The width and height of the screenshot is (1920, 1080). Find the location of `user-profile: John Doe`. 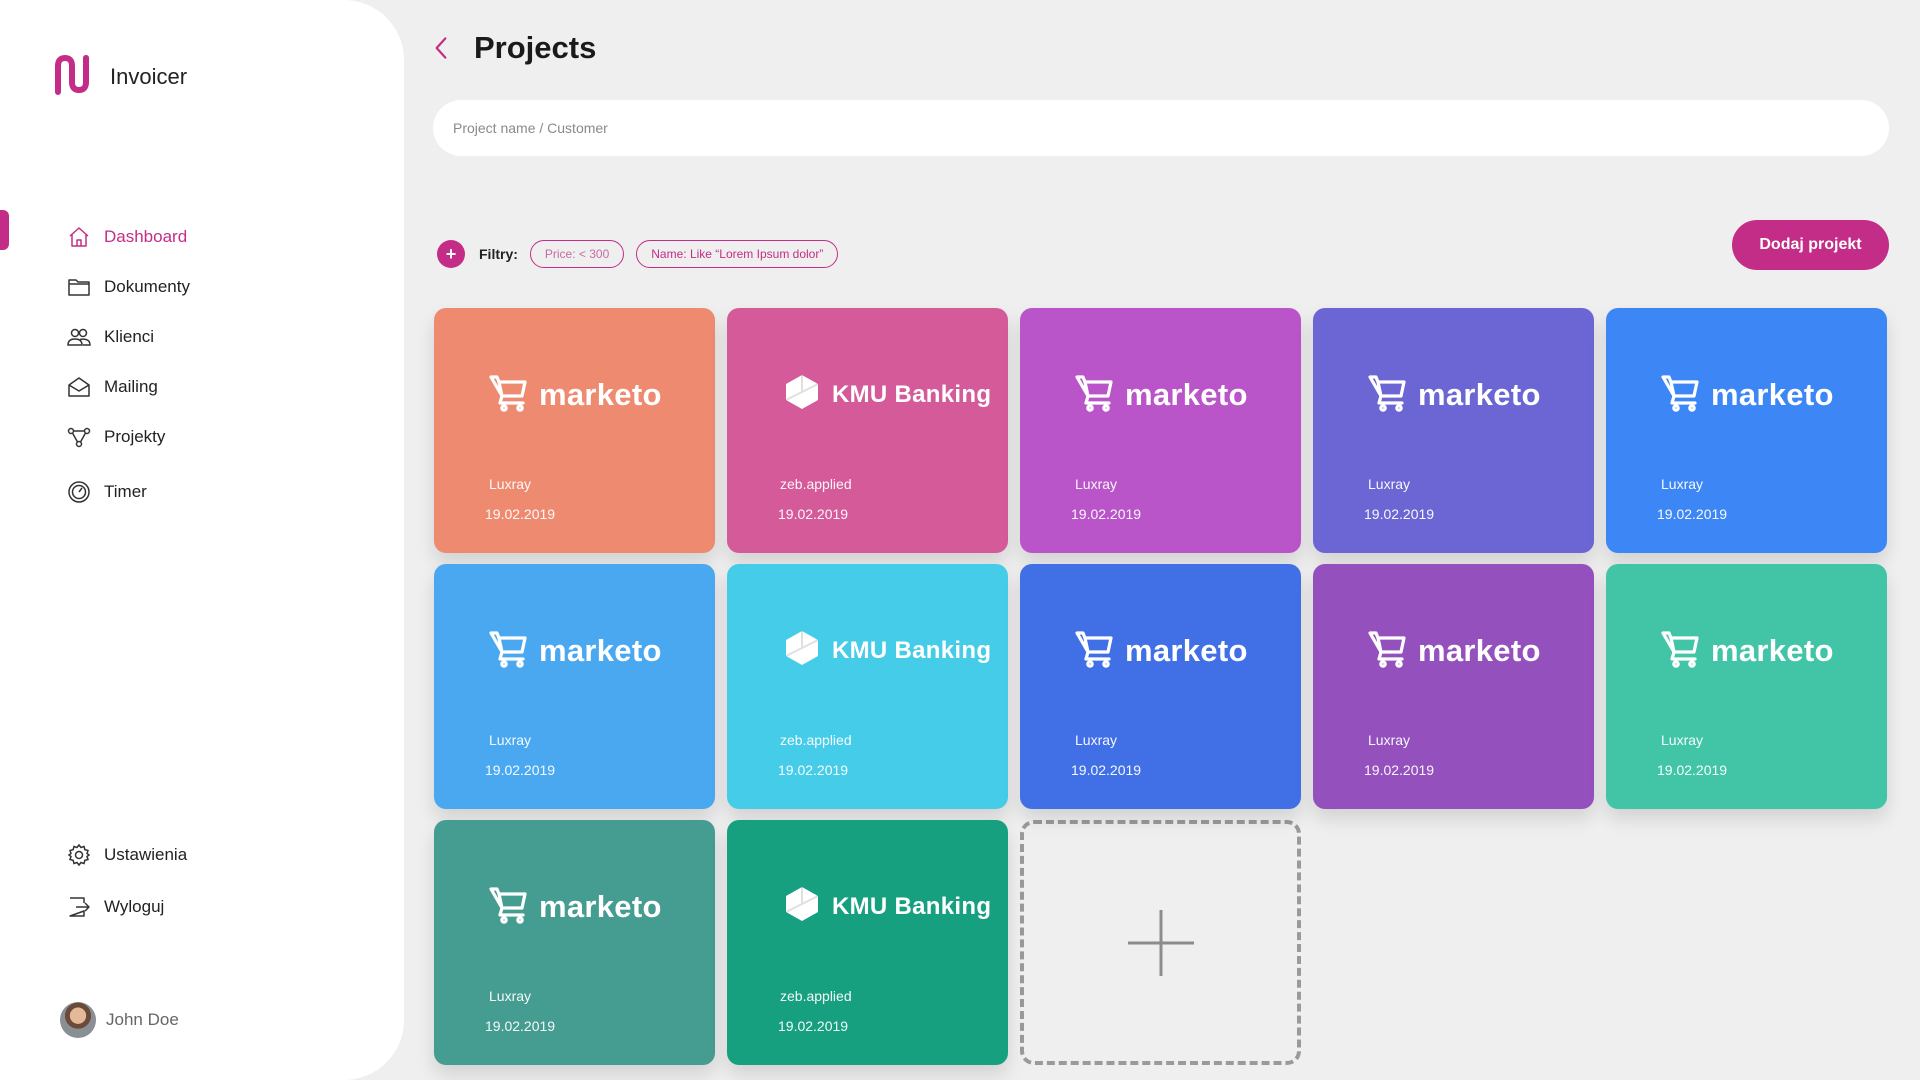

user-profile: John Doe is located at coordinates (119, 1020).